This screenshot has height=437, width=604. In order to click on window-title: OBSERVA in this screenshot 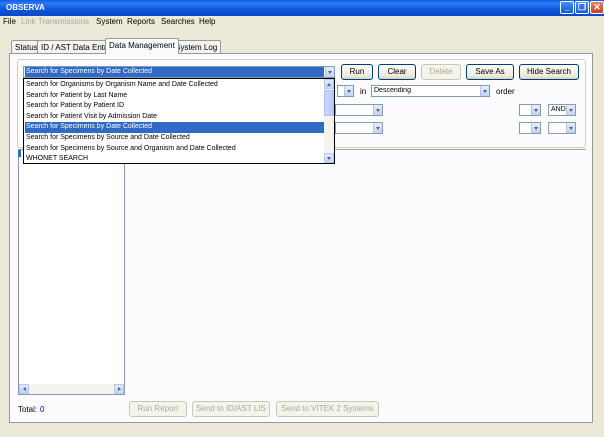, I will do `click(25, 7)`.